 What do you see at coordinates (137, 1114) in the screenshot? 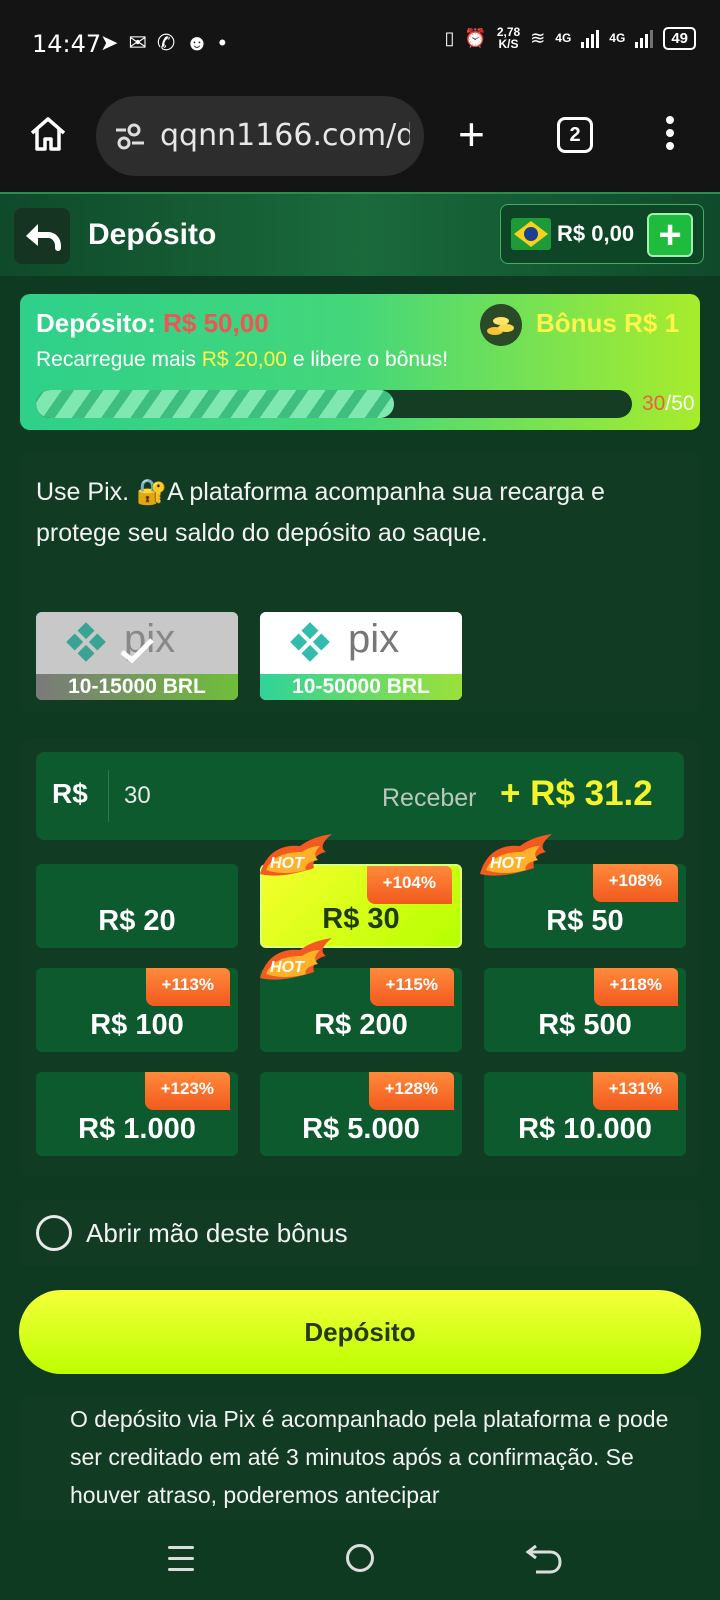
I see `amount-option-1000: +123% R$ 1.000` at bounding box center [137, 1114].